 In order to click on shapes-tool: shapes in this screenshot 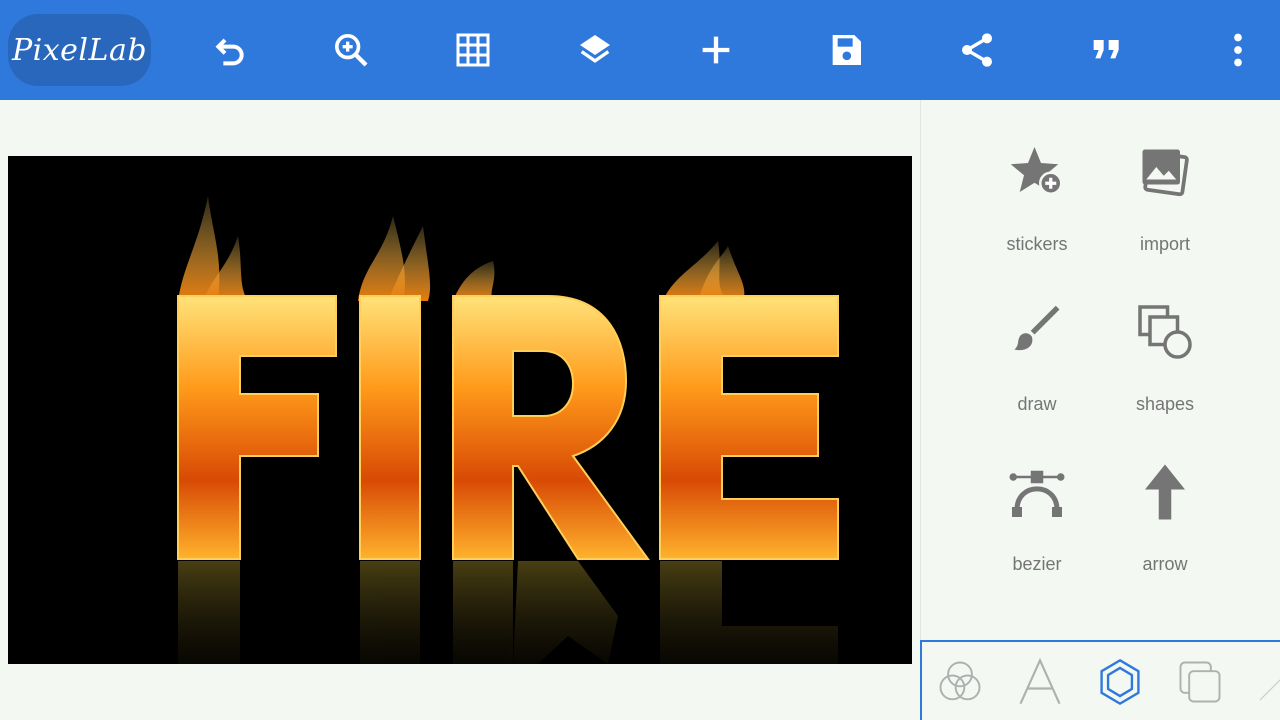, I will do `click(1165, 343)`.